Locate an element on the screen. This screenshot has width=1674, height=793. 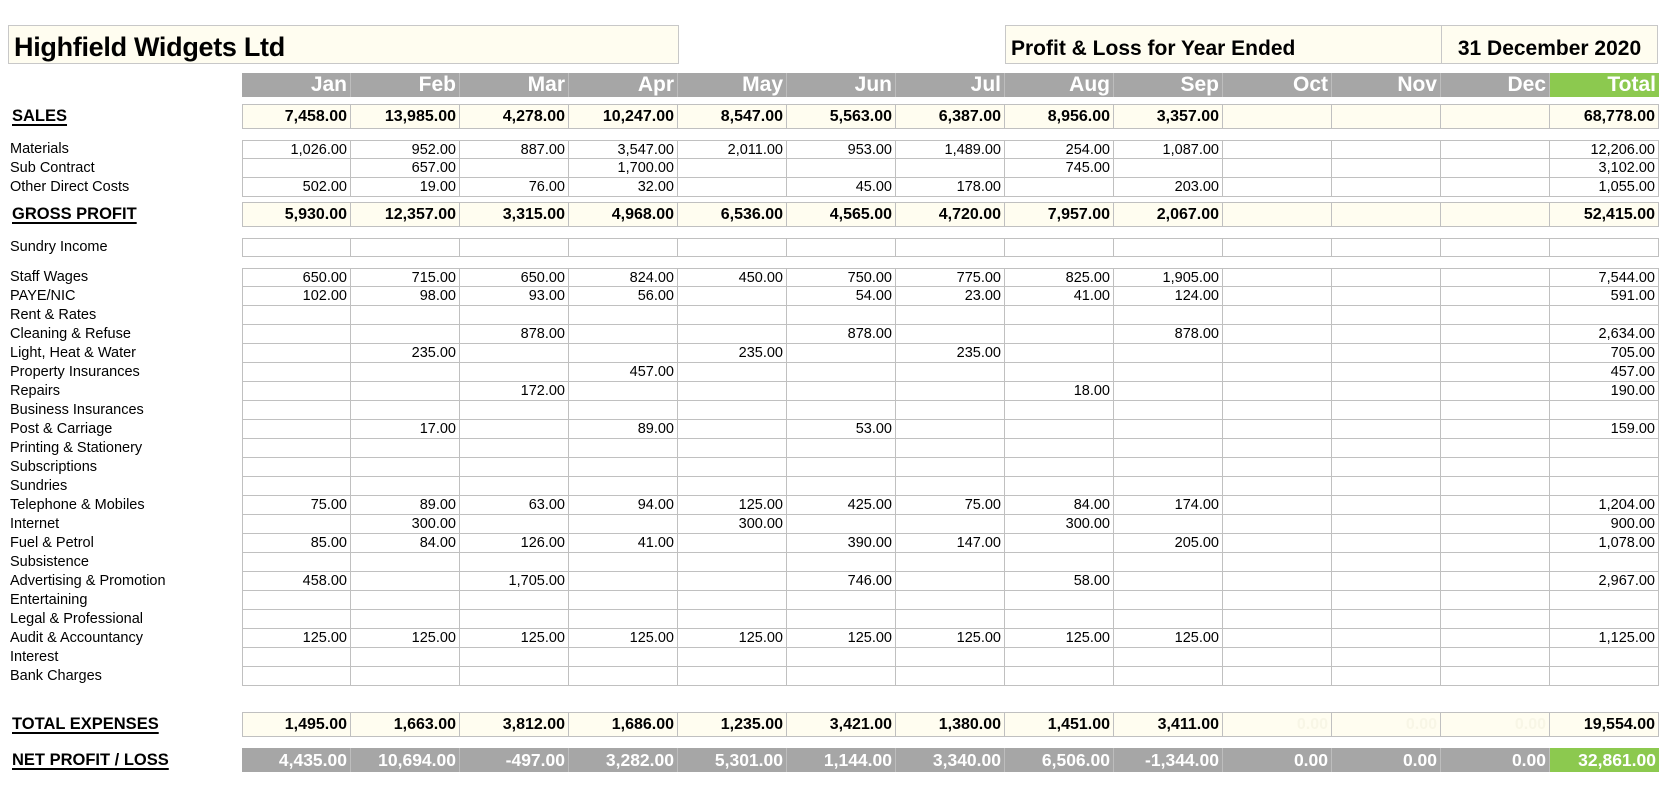
cell-printing-and-stationery-oct is located at coordinates (1277, 448).